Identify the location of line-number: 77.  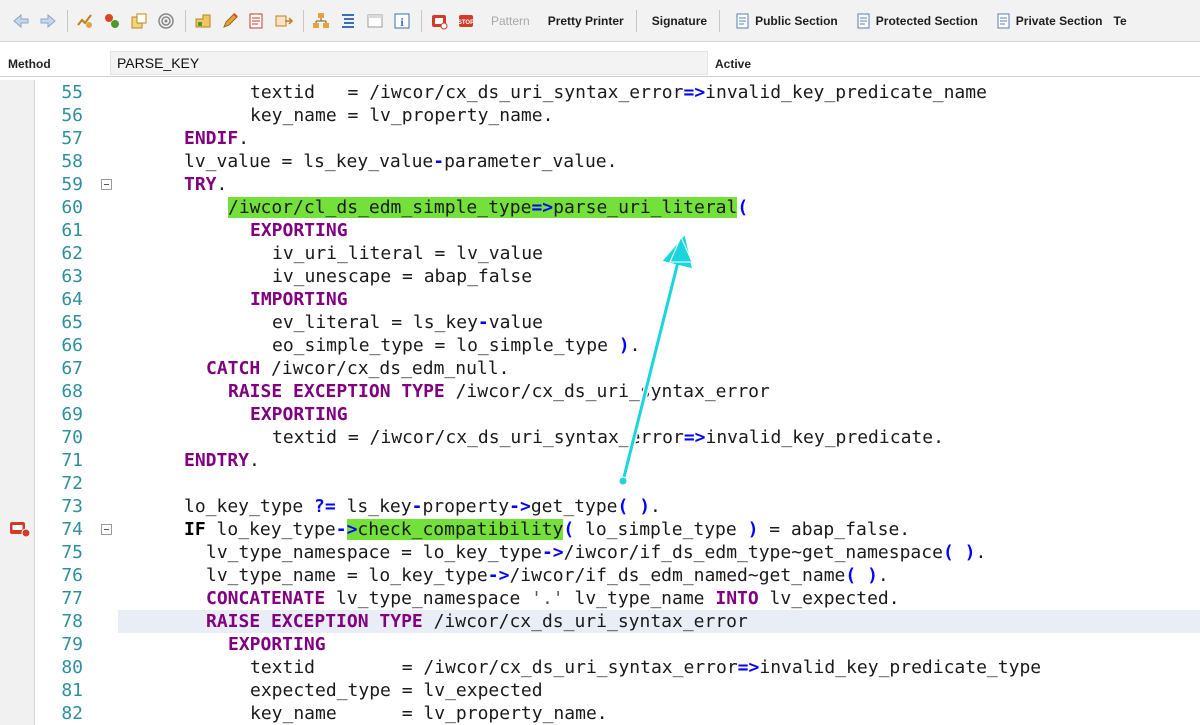
(72, 598).